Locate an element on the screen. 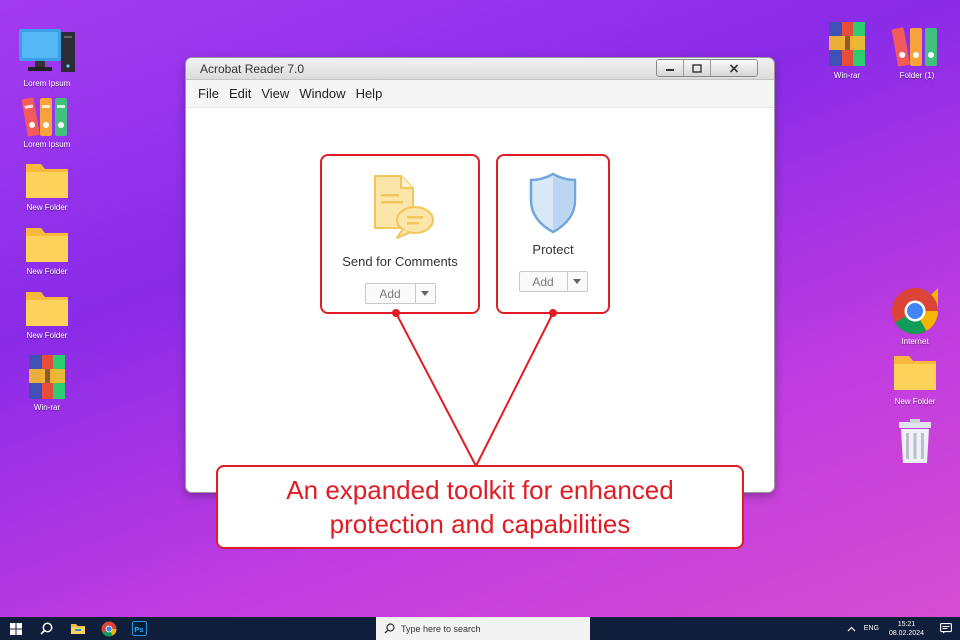 The image size is (960, 640). tool-card-send-for-comments: Send for Comments Add is located at coordinates (400, 234).